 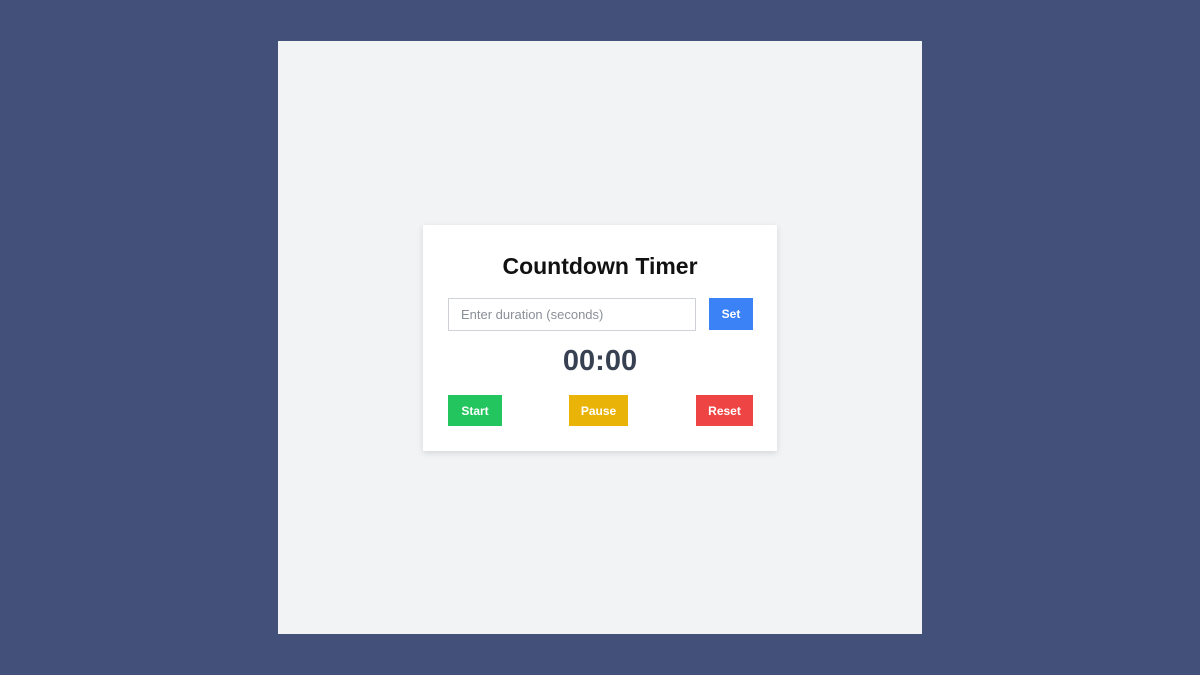 What do you see at coordinates (598, 410) in the screenshot?
I see `pause-button: Pause` at bounding box center [598, 410].